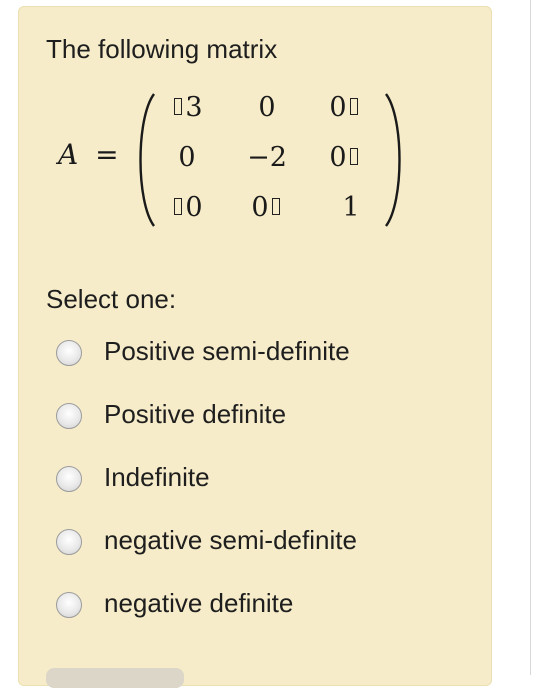 Image resolution: width=539 pixels, height=688 pixels. I want to click on option-label: Indefinite, so click(157, 477).